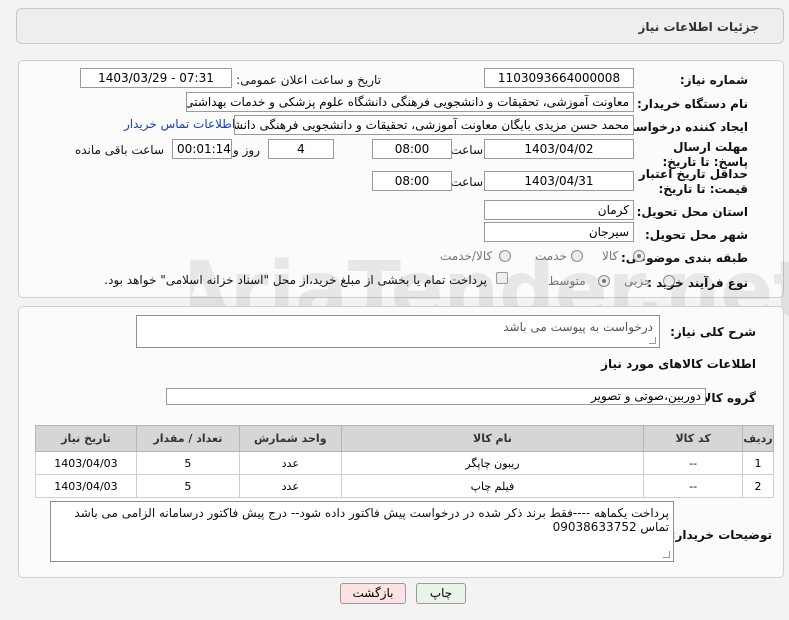 Image resolution: width=789 pixels, height=620 pixels. What do you see at coordinates (559, 232) in the screenshot?
I see `city-field: سیرجان` at bounding box center [559, 232].